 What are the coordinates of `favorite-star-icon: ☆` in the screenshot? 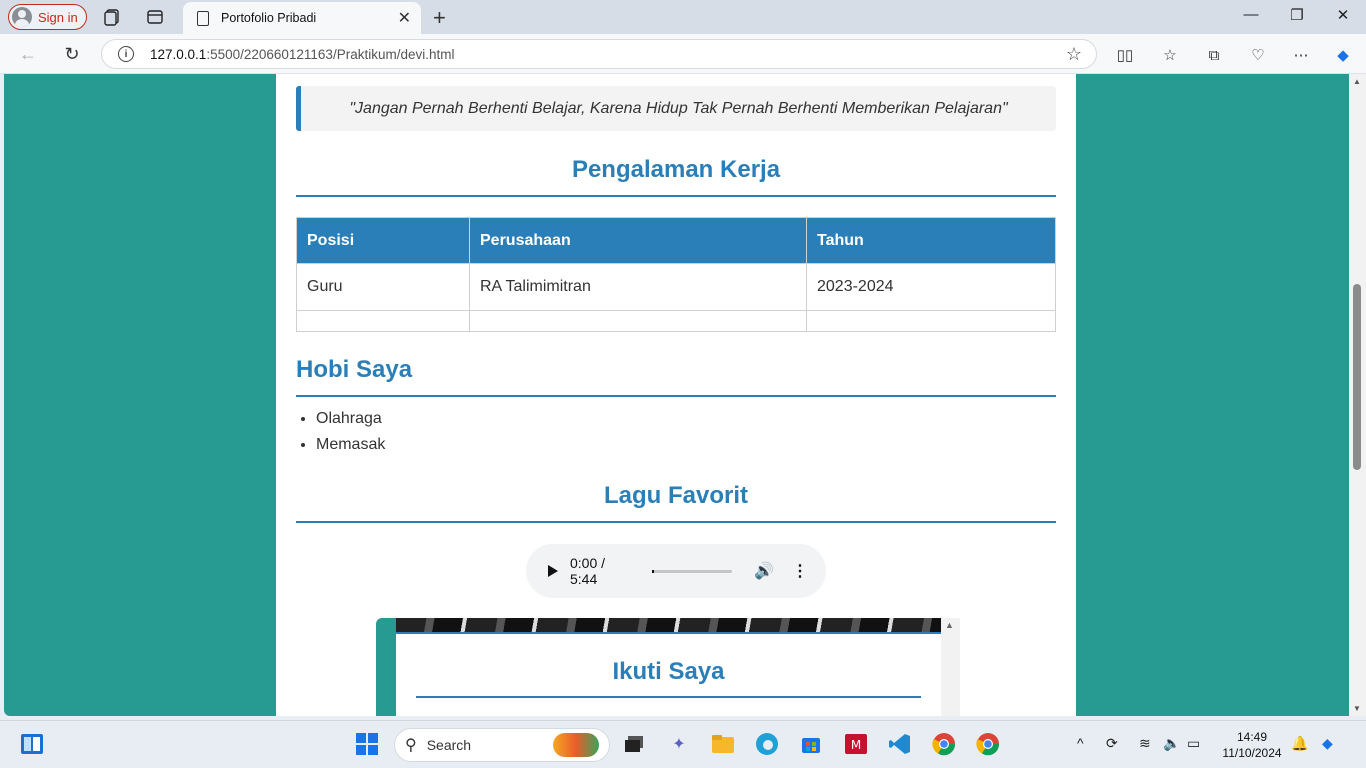 It's located at (1074, 54).